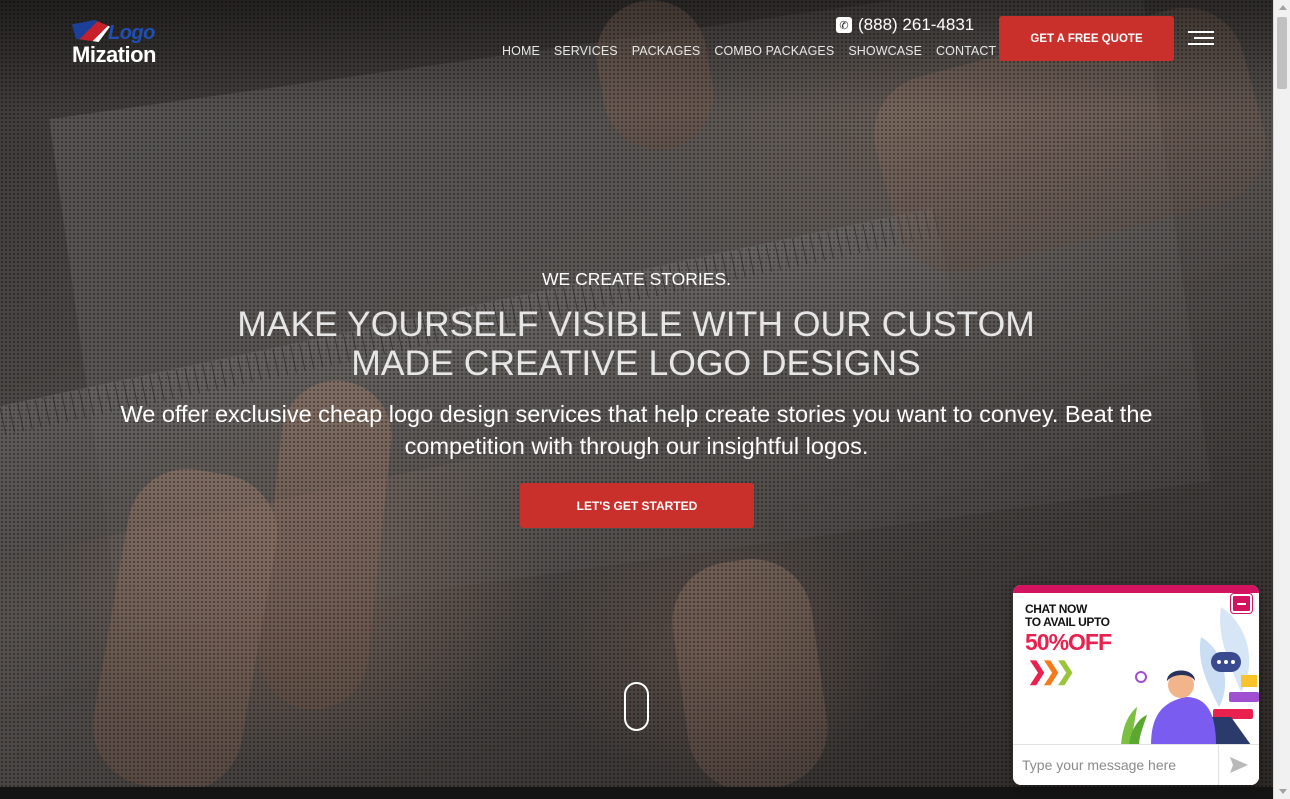  What do you see at coordinates (637, 505) in the screenshot?
I see `lets-get-started-button: LET'S GET STARTED` at bounding box center [637, 505].